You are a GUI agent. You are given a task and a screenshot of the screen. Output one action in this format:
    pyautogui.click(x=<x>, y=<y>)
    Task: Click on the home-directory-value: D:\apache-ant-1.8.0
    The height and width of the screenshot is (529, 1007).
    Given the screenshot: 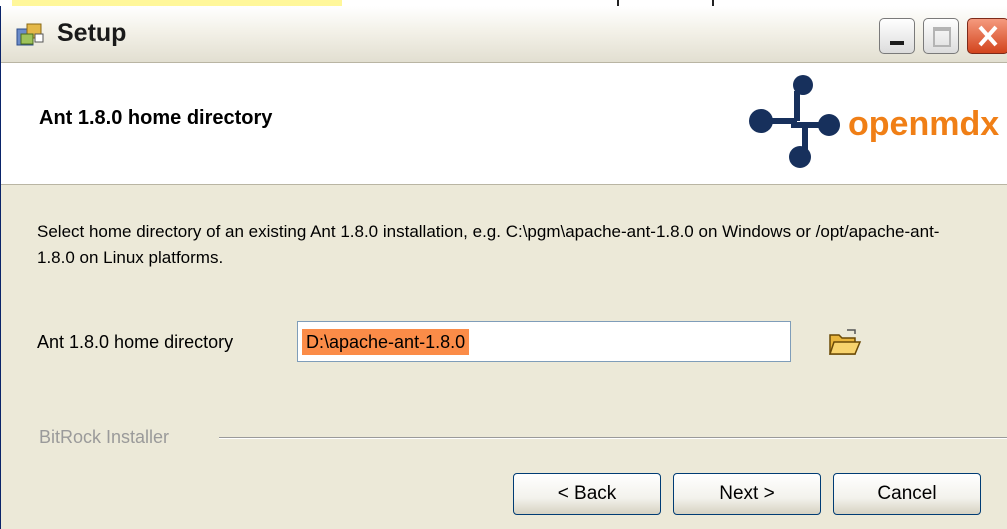 What is the action you would take?
    pyautogui.click(x=386, y=342)
    